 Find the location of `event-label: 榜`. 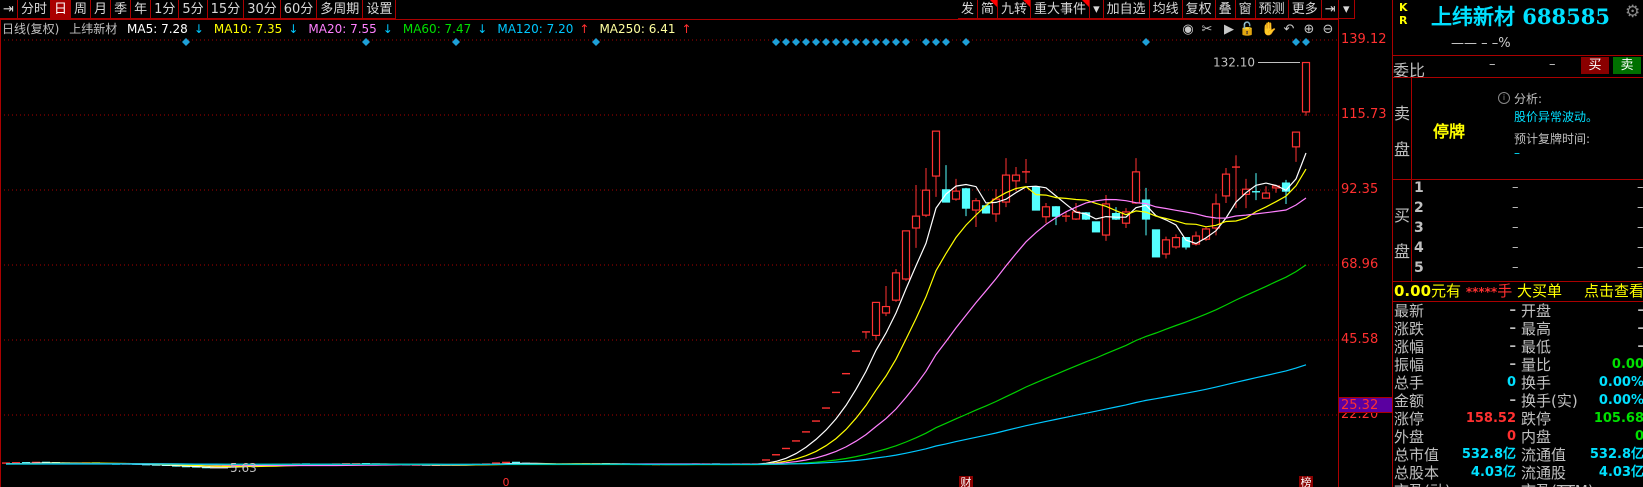

event-label: 榜 is located at coordinates (1306, 481).